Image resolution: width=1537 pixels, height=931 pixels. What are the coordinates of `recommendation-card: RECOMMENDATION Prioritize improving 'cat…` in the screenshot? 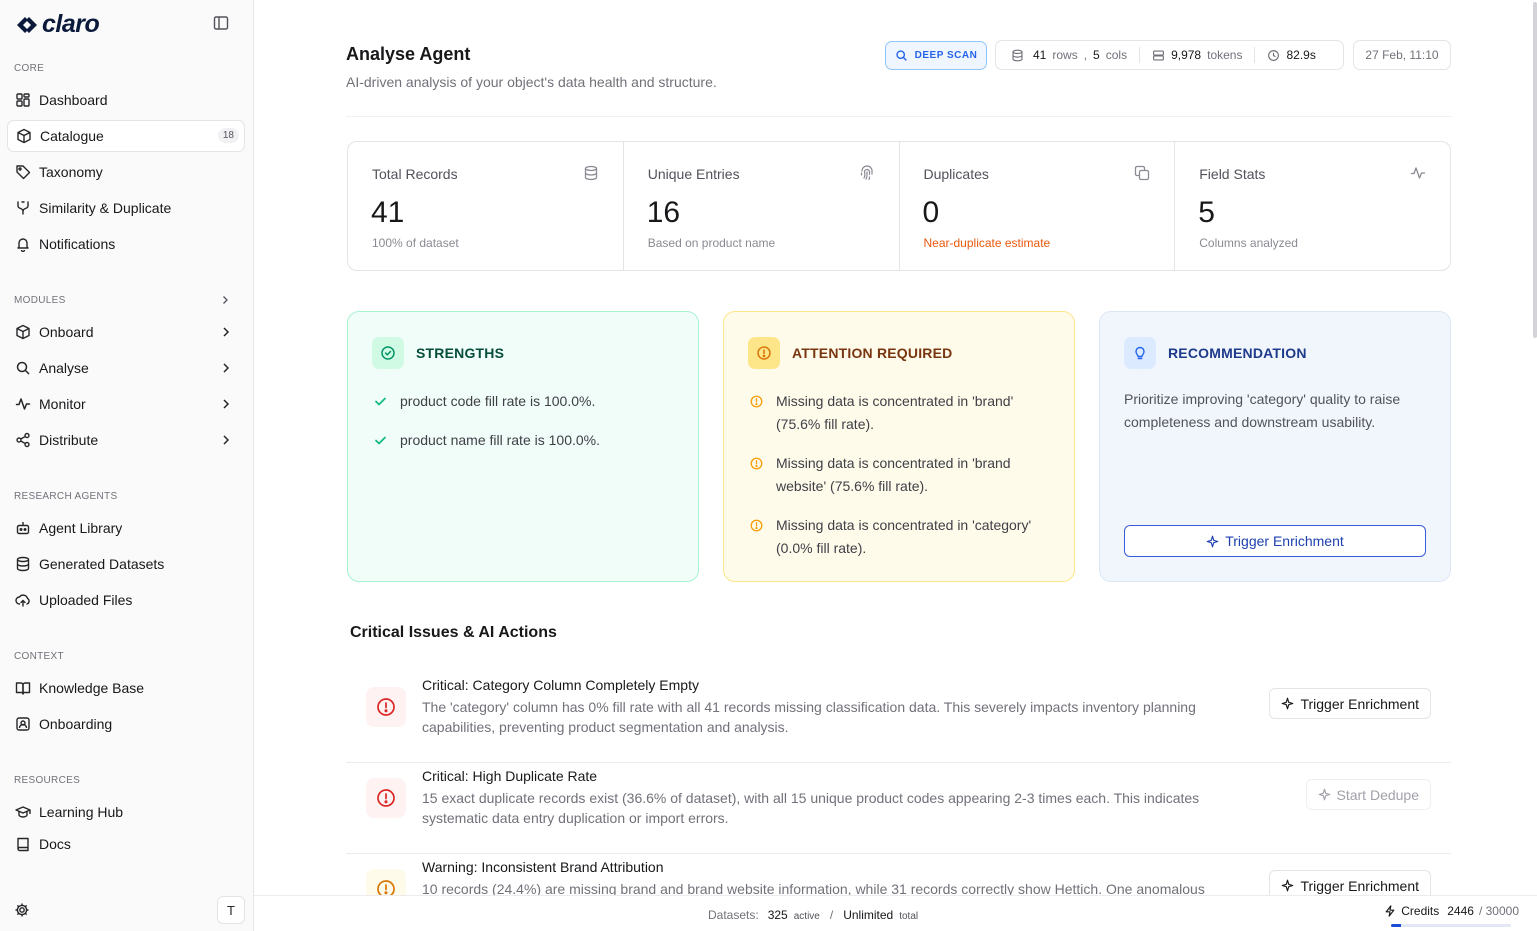 It's located at (1275, 446).